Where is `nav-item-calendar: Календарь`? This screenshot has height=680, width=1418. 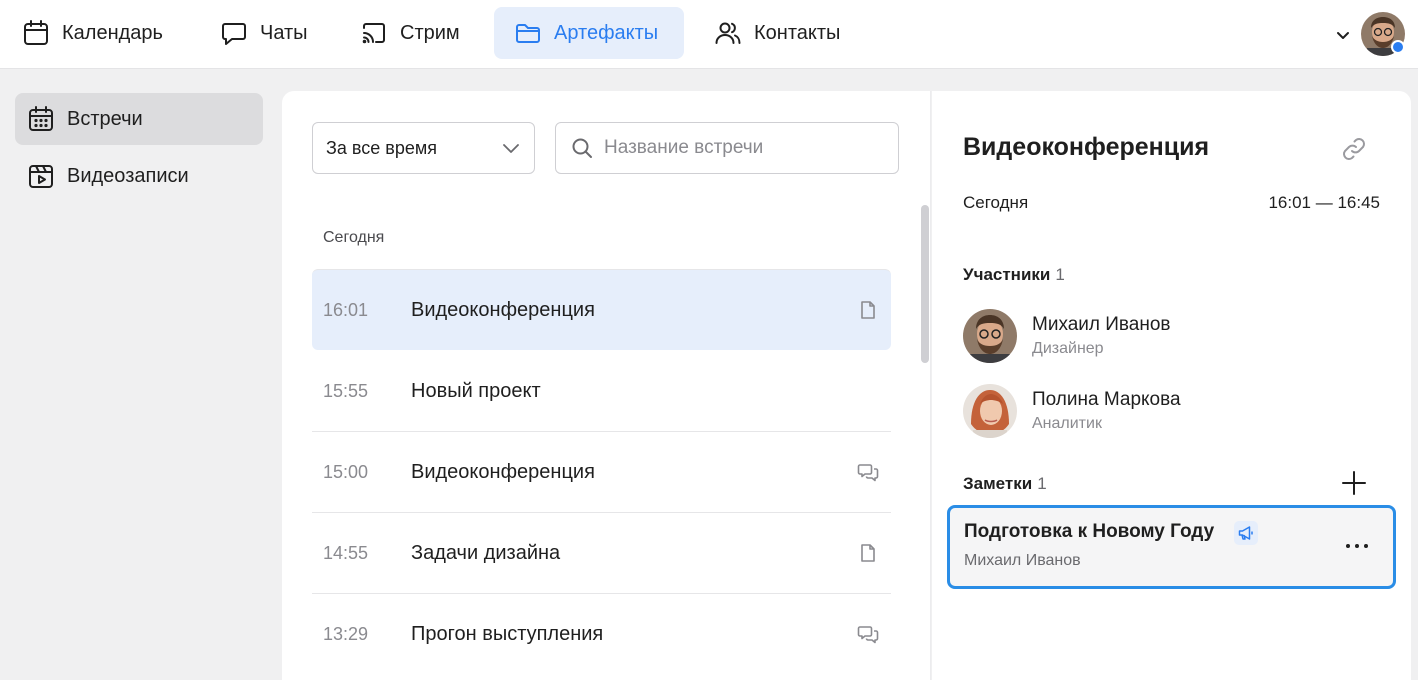
nav-item-calendar: Календарь is located at coordinates (92, 33).